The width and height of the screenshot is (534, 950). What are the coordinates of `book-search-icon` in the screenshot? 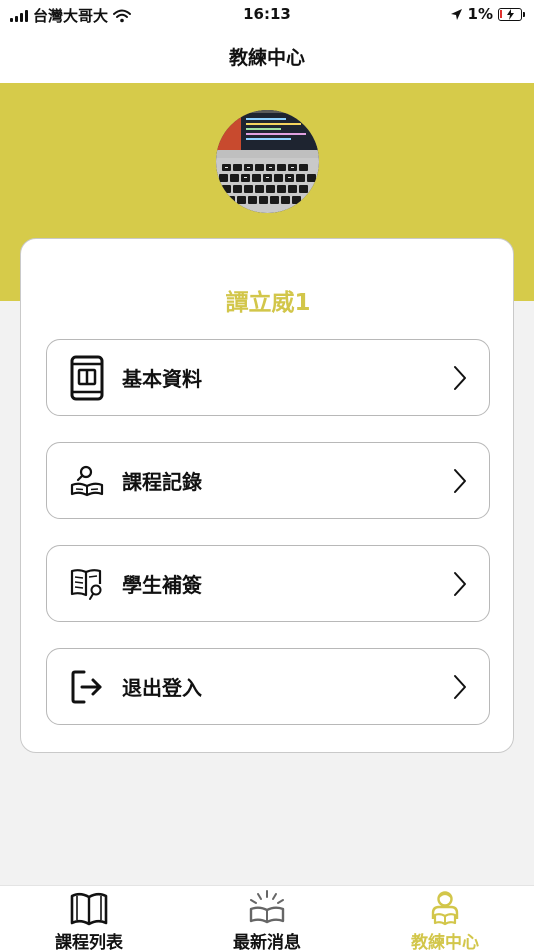 It's located at (87, 481).